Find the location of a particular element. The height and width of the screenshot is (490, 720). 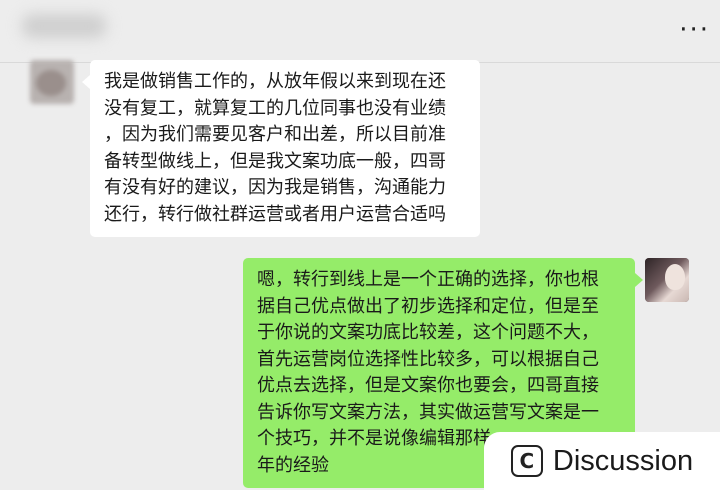

watermark-text: Discussion is located at coordinates (623, 460).